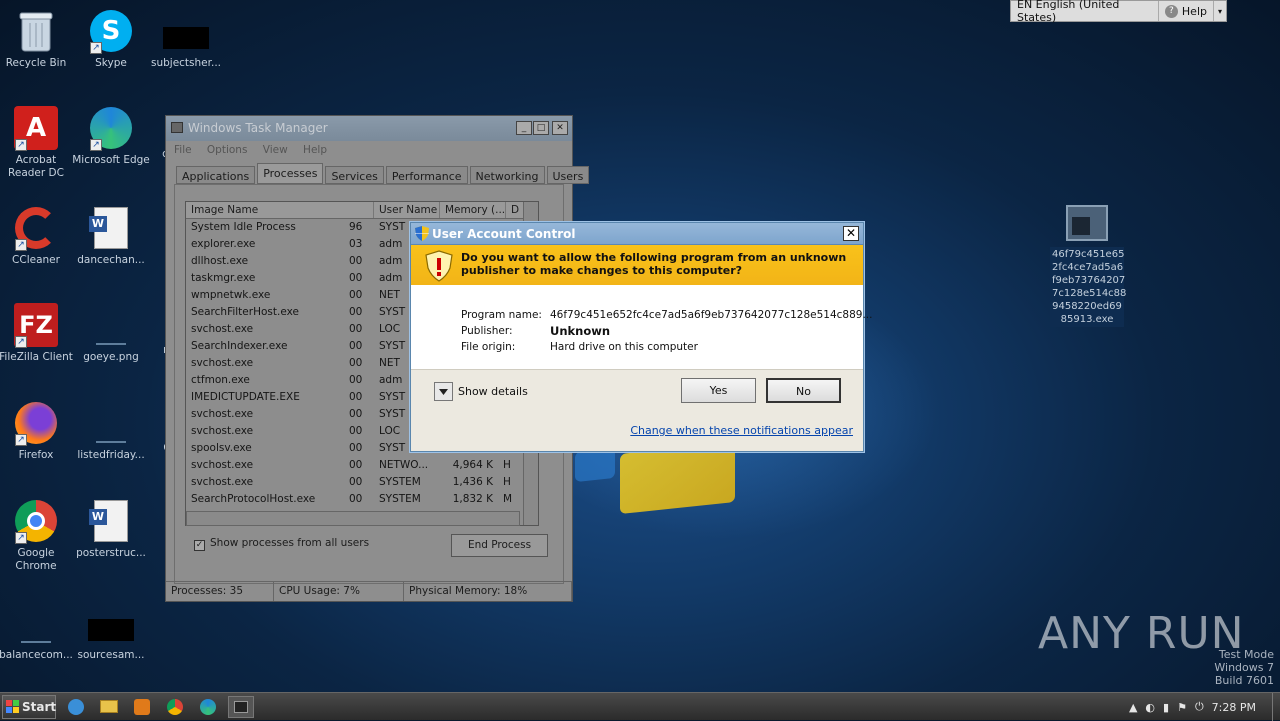 The image size is (1280, 721). What do you see at coordinates (36, 325) in the screenshot?
I see `filezilla-icon: FZ ↗` at bounding box center [36, 325].